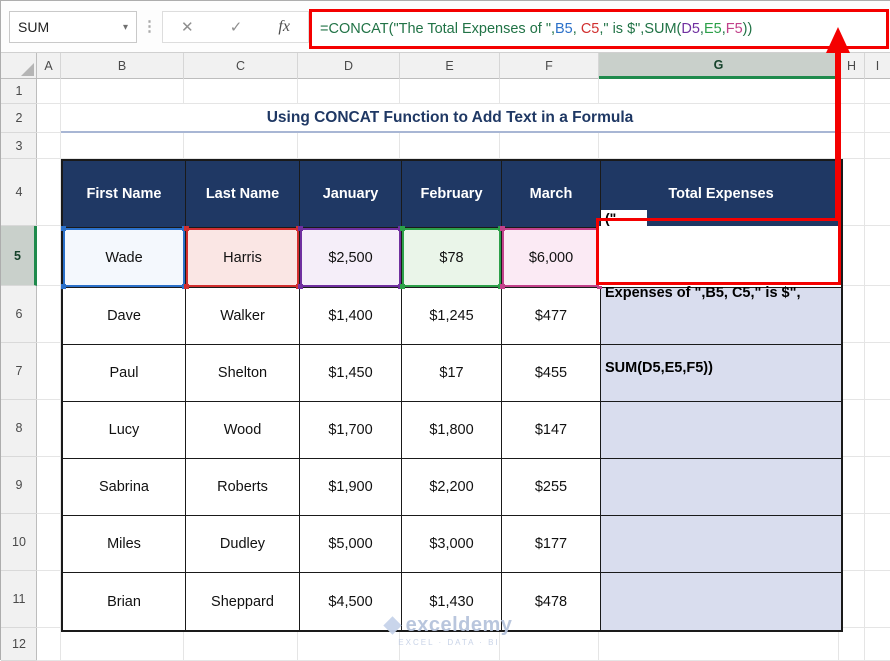 Image resolution: width=890 pixels, height=661 pixels. What do you see at coordinates (877, 66) in the screenshot?
I see `column-header-I: I` at bounding box center [877, 66].